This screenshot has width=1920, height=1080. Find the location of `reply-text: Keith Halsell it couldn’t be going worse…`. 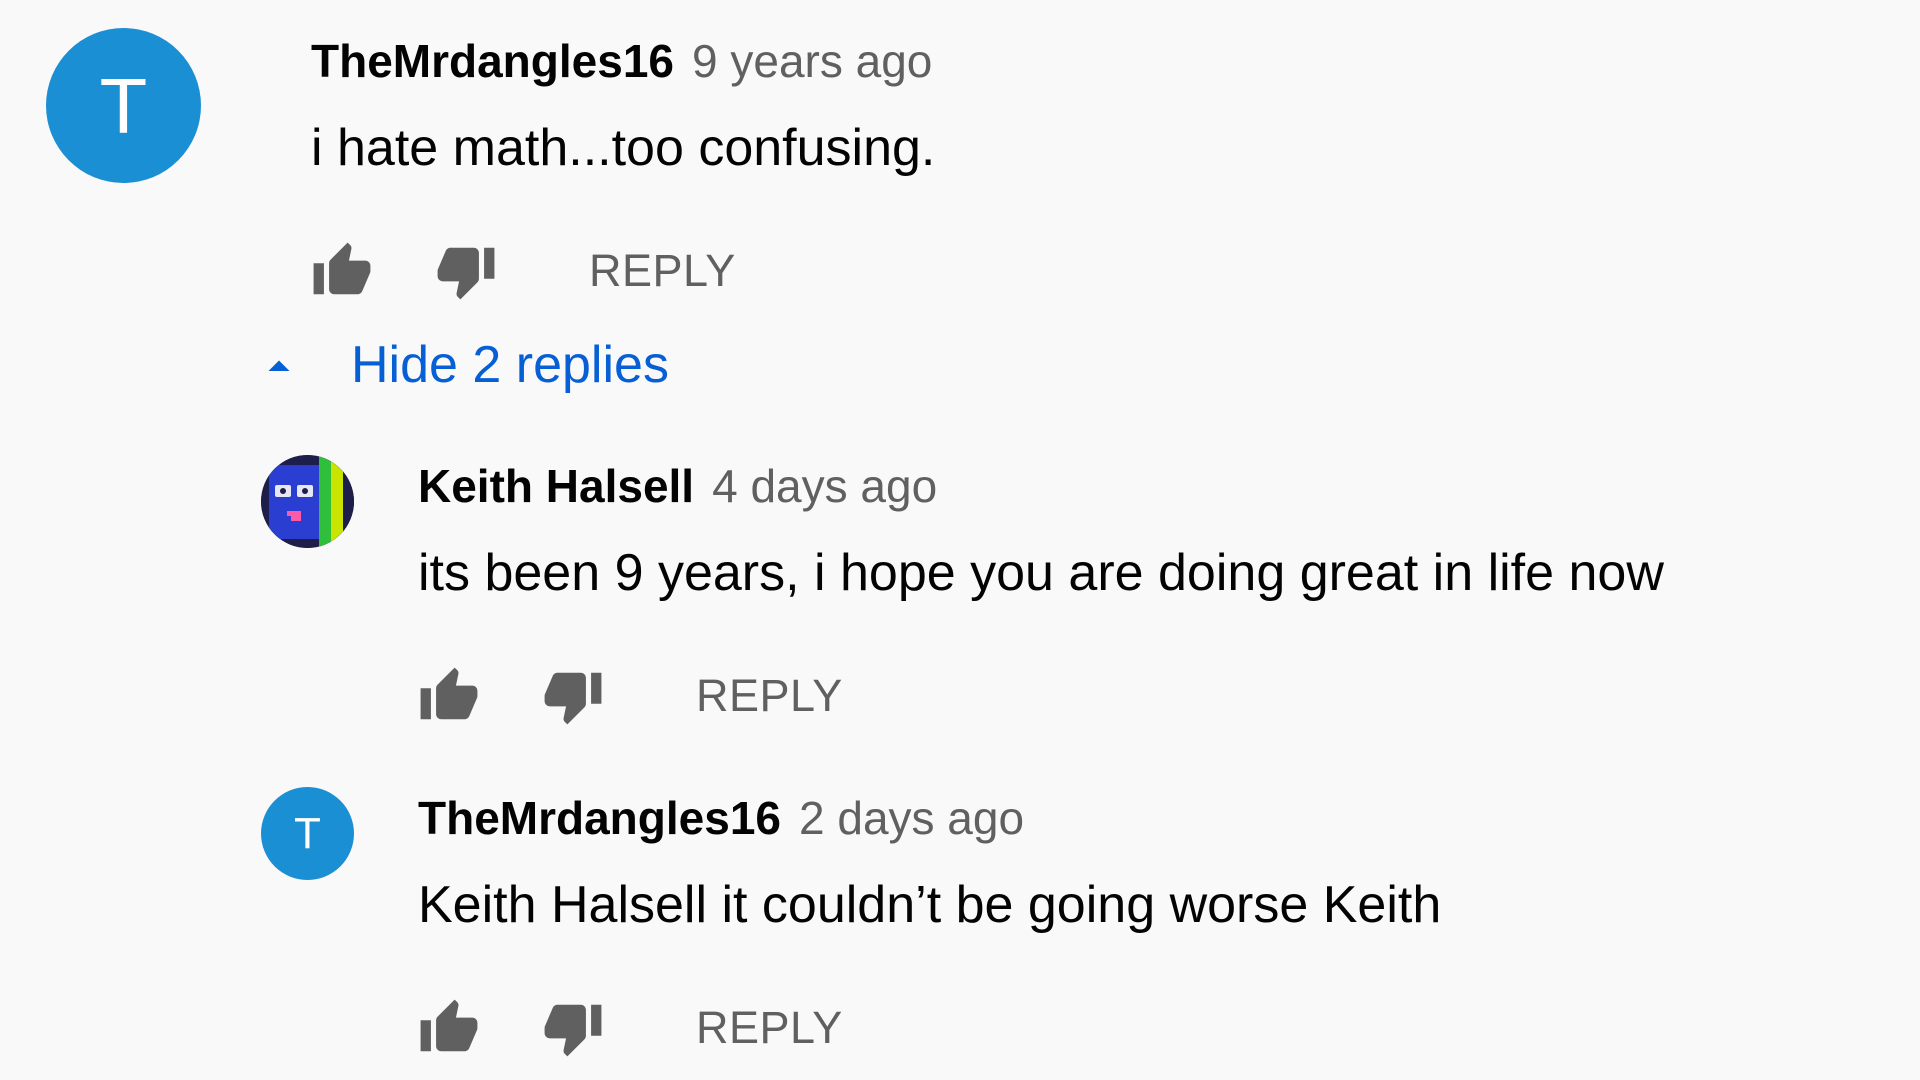

reply-text: Keith Halsell it couldn’t be going worse… is located at coordinates (930, 905).